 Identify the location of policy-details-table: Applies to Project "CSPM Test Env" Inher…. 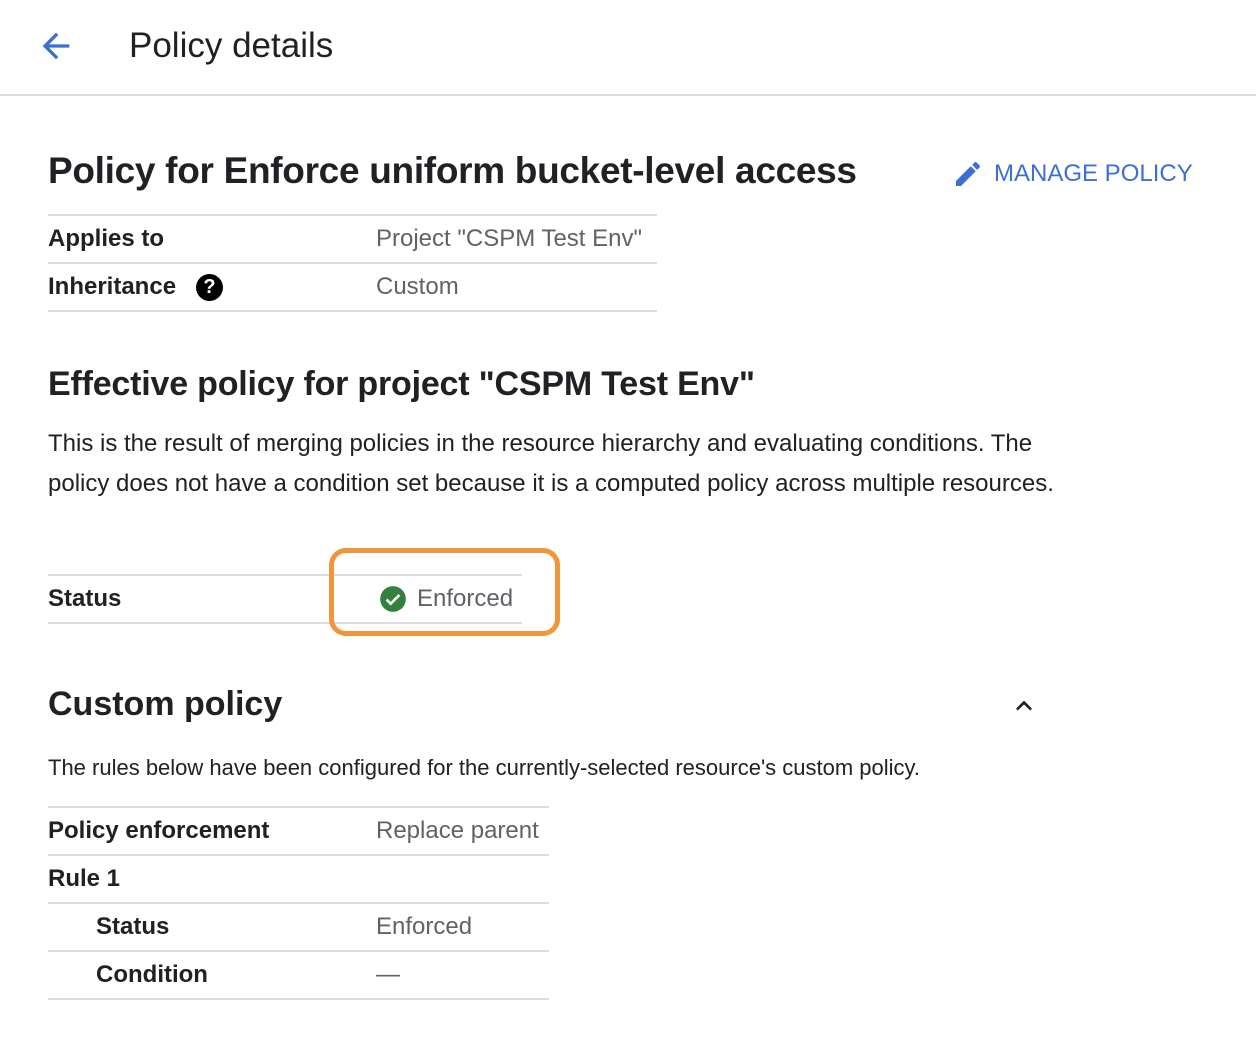
(352, 263).